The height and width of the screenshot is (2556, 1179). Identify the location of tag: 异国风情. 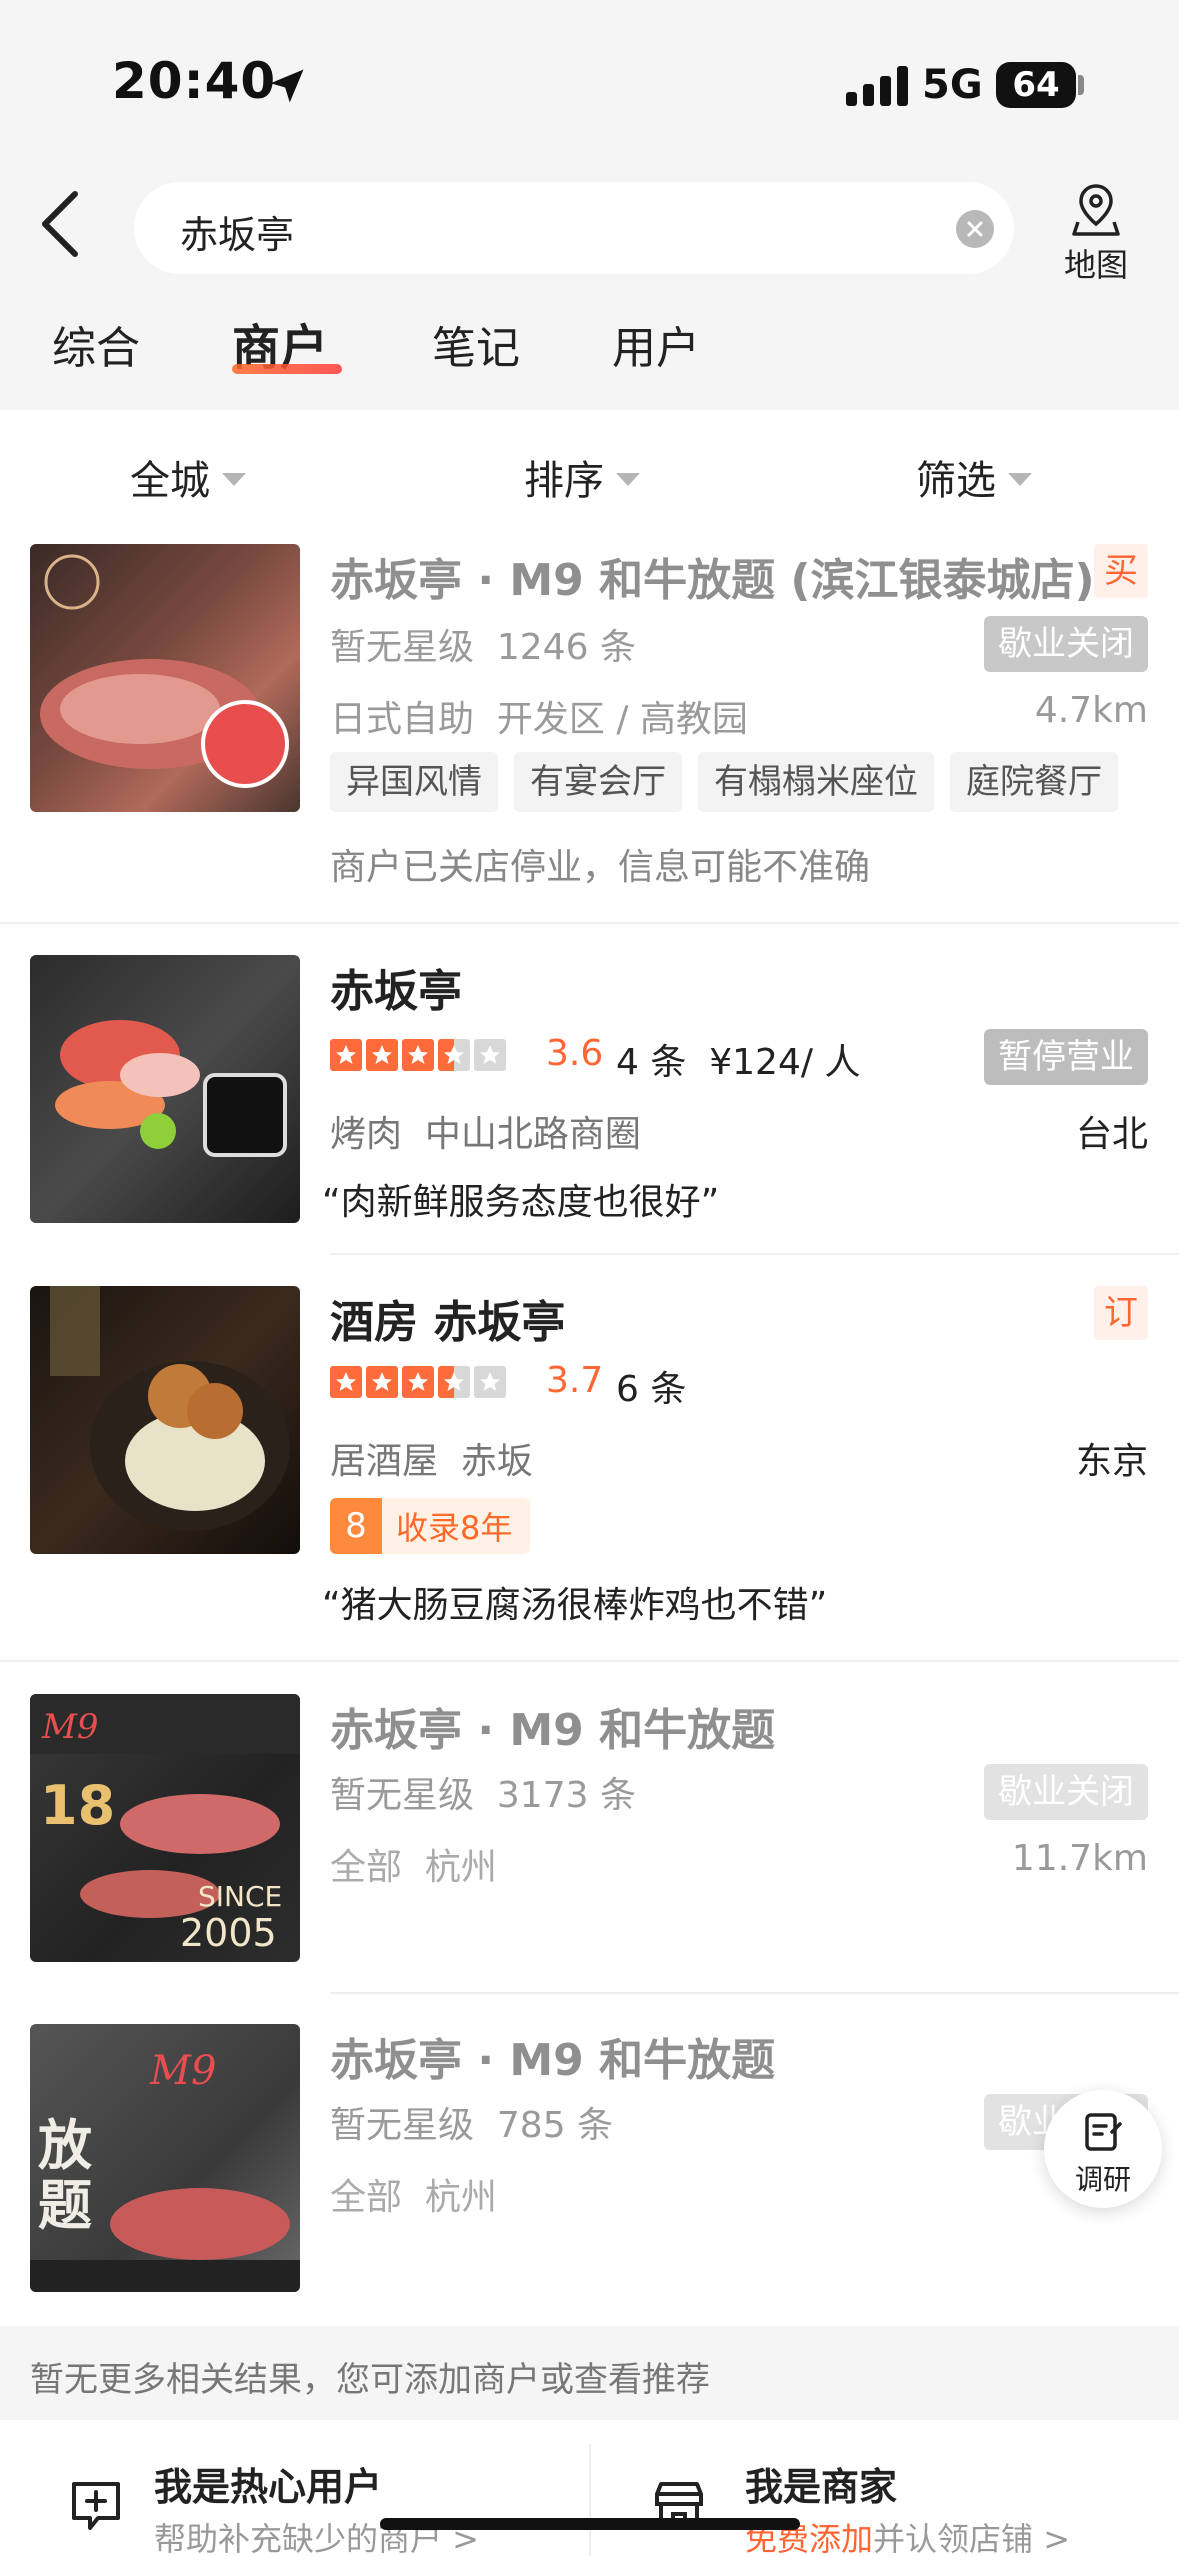
(414, 782).